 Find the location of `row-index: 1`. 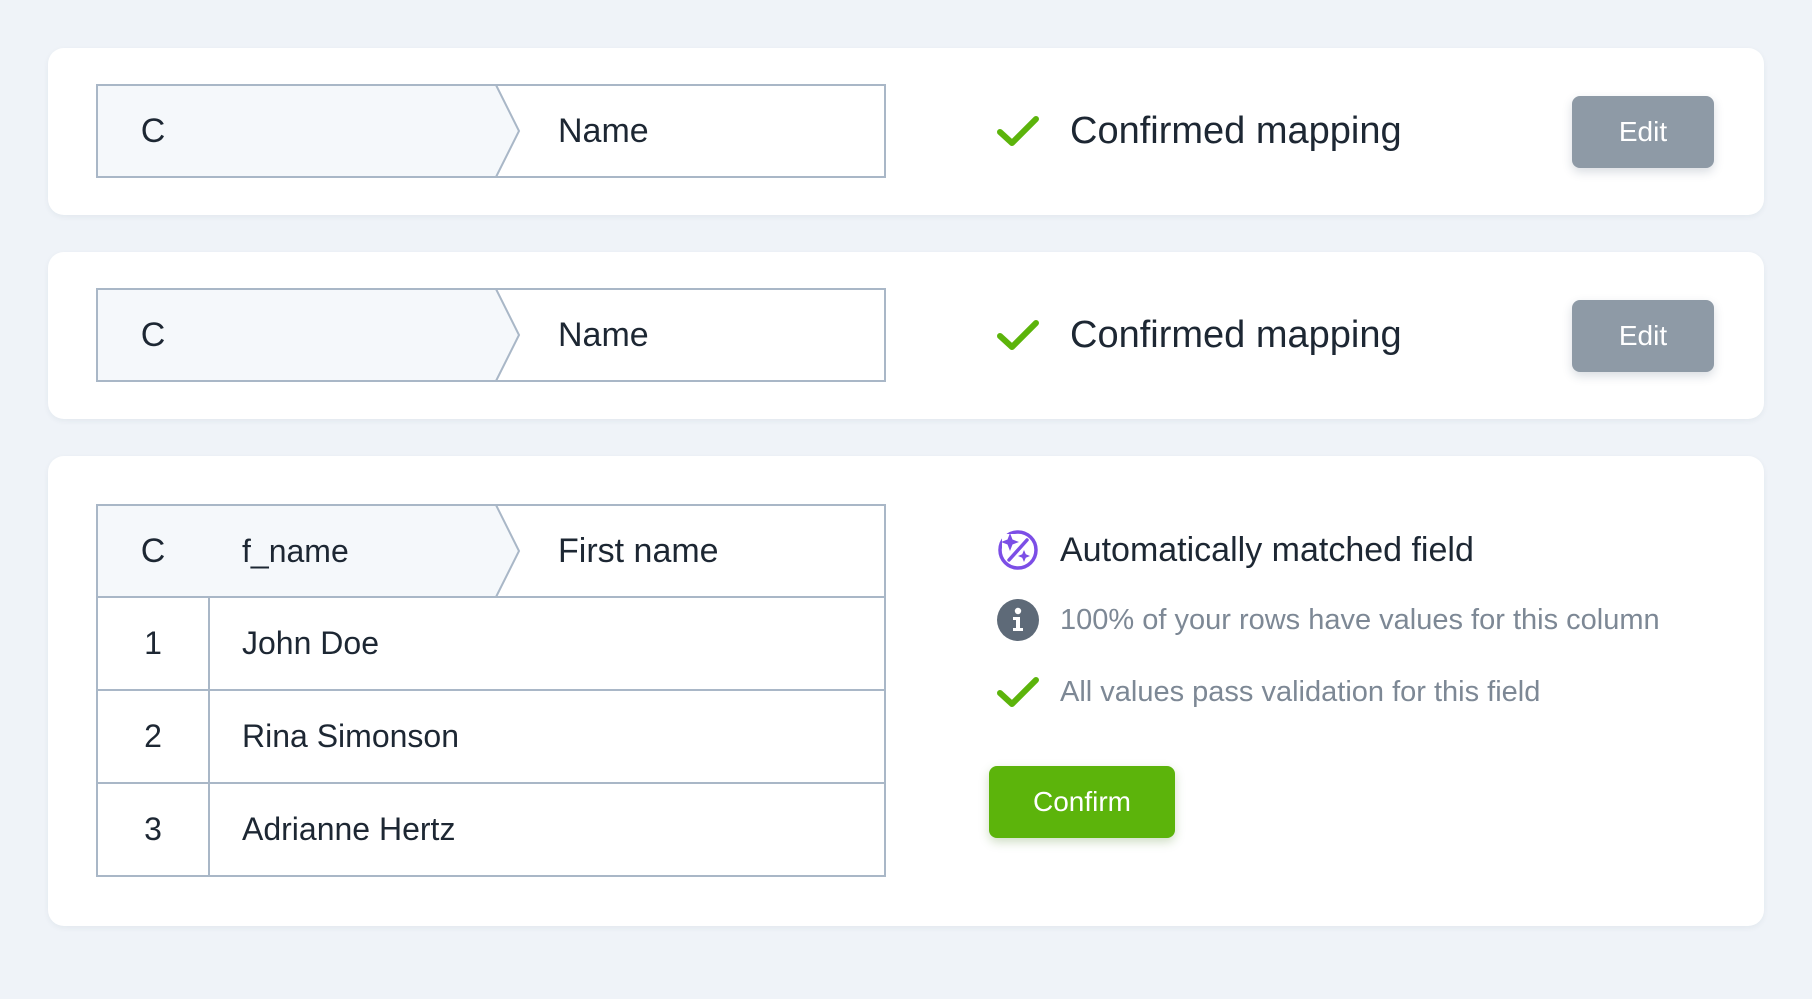

row-index: 1 is located at coordinates (154, 643).